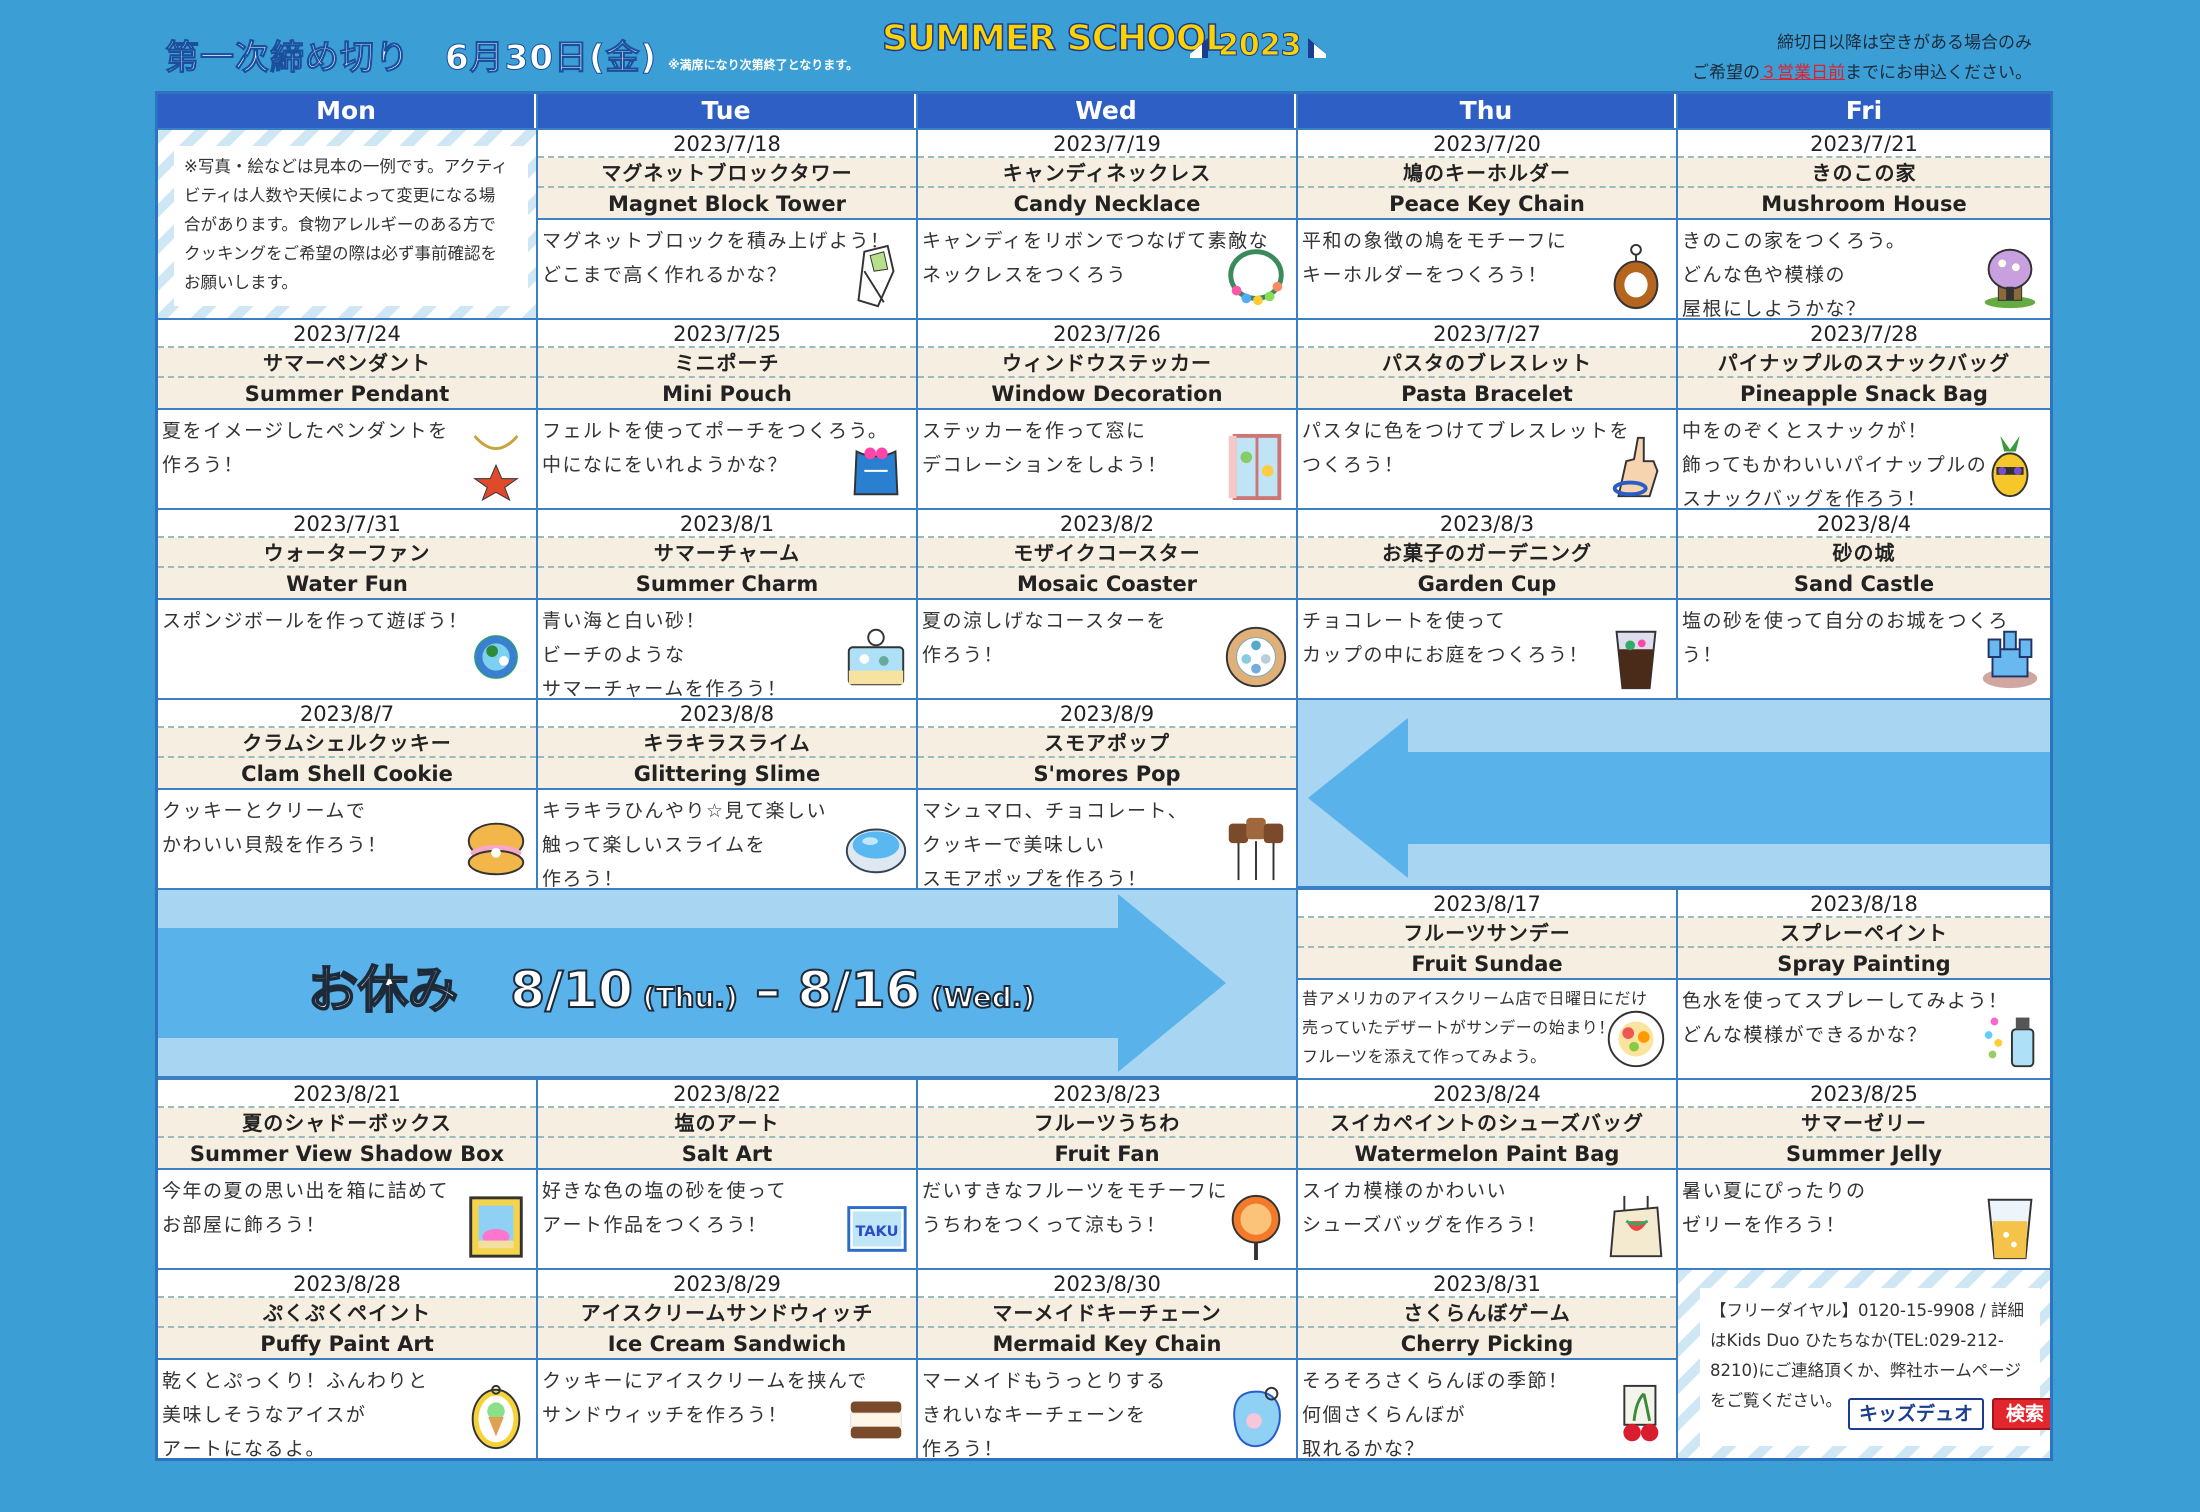  I want to click on description-line: アートになるよ。, so click(244, 1448).